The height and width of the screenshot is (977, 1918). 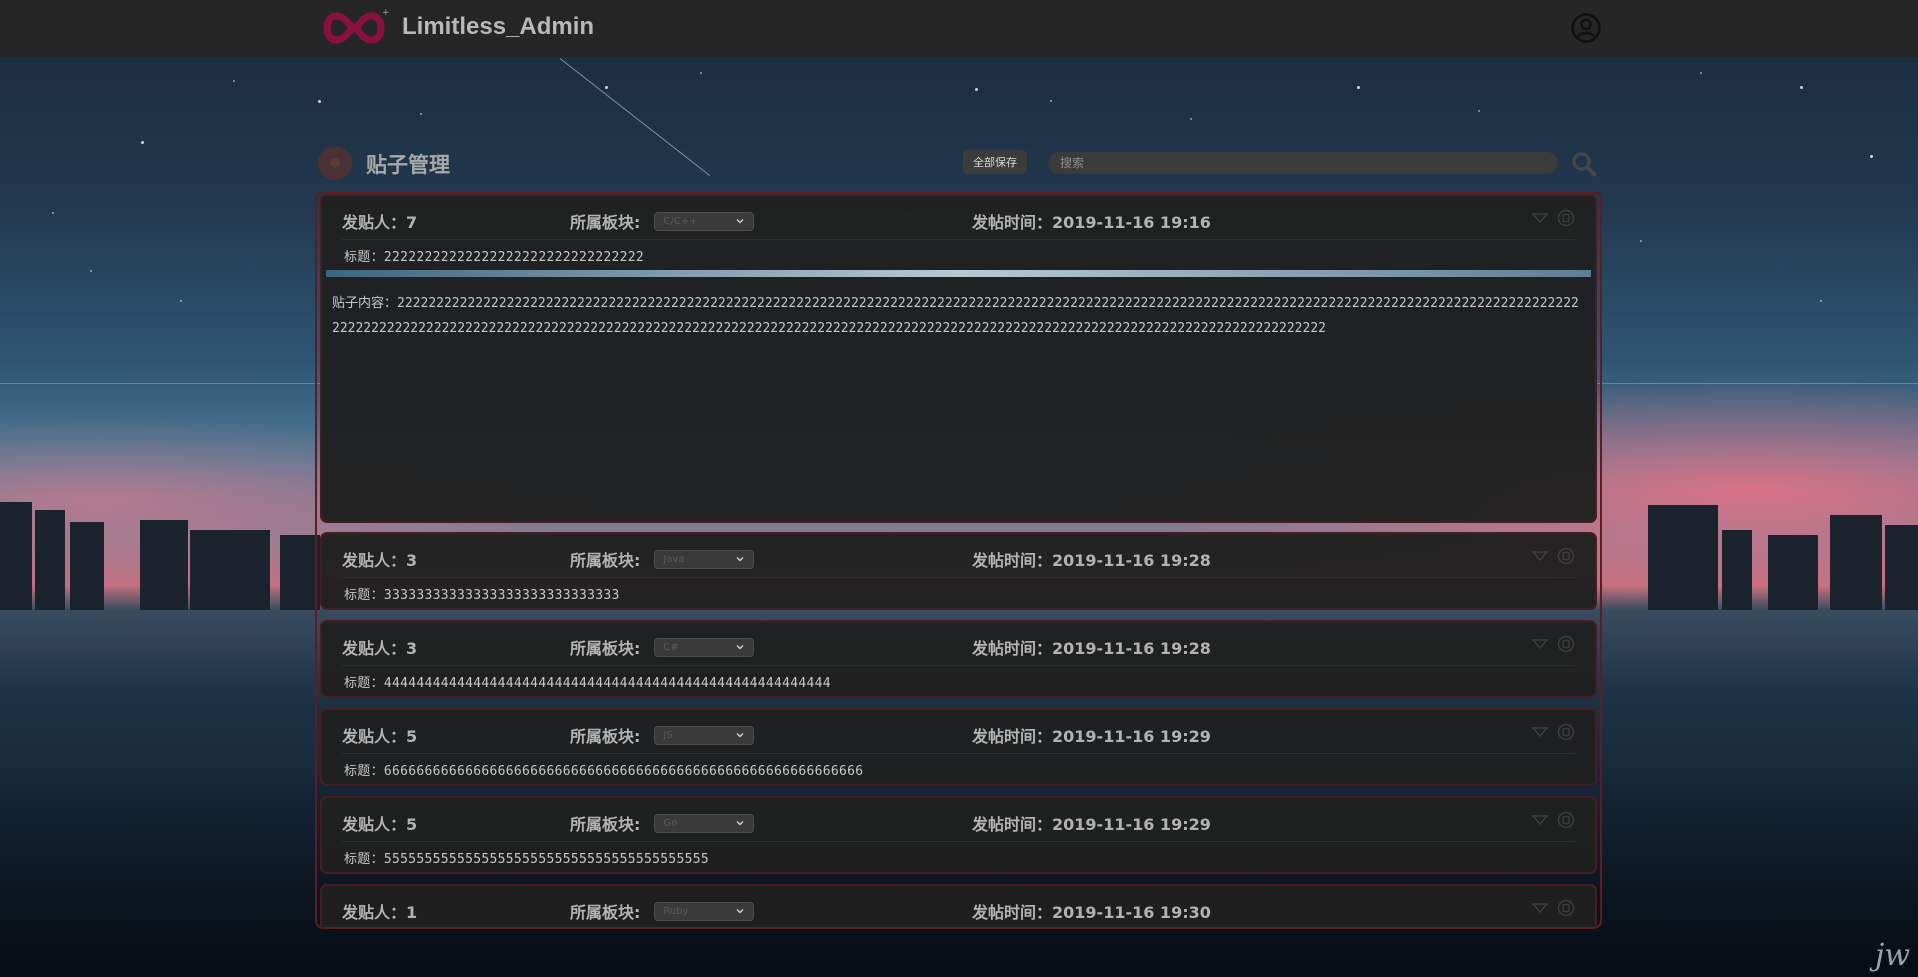 I want to click on post-header: 发贴人：7 所属板块: C/C++ 发帖时间：2019-11-16 19:16, so click(x=958, y=218).